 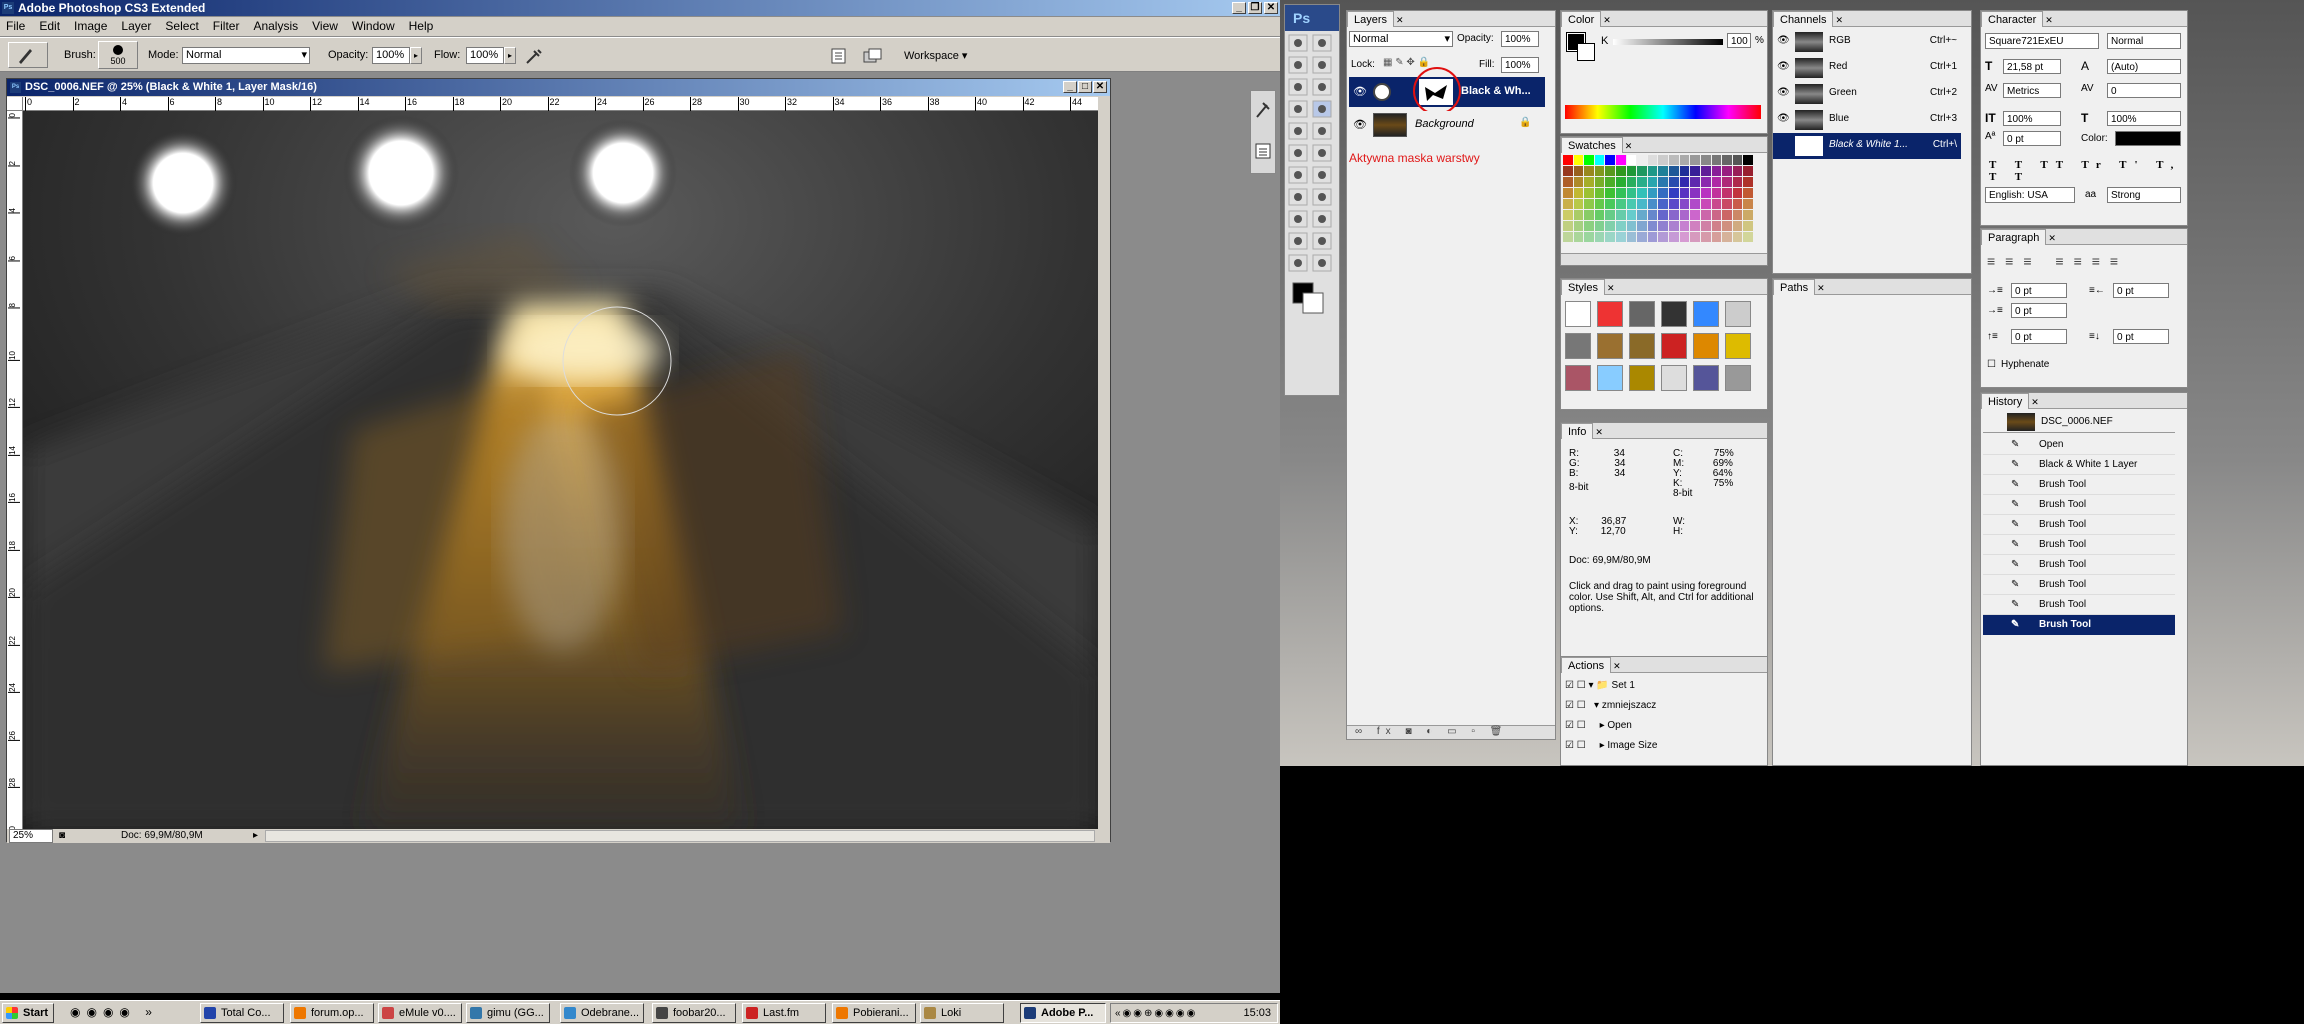 I want to click on text-style-buttons: T T TT Tr T' T, T T, so click(x=2088, y=171).